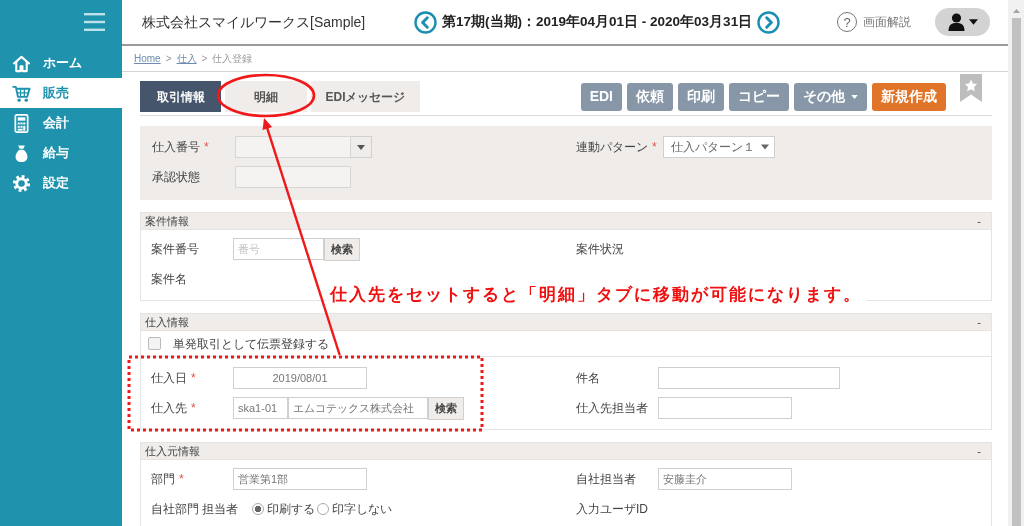 Image resolution: width=1024 pixels, height=526 pixels. Describe the element at coordinates (1016, 272) in the screenshot. I see `scrollbar-thumb` at that location.